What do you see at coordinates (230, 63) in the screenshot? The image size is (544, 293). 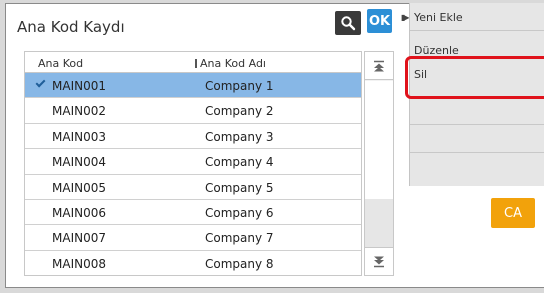 I see `column-header-name: Ana Kod Adı` at bounding box center [230, 63].